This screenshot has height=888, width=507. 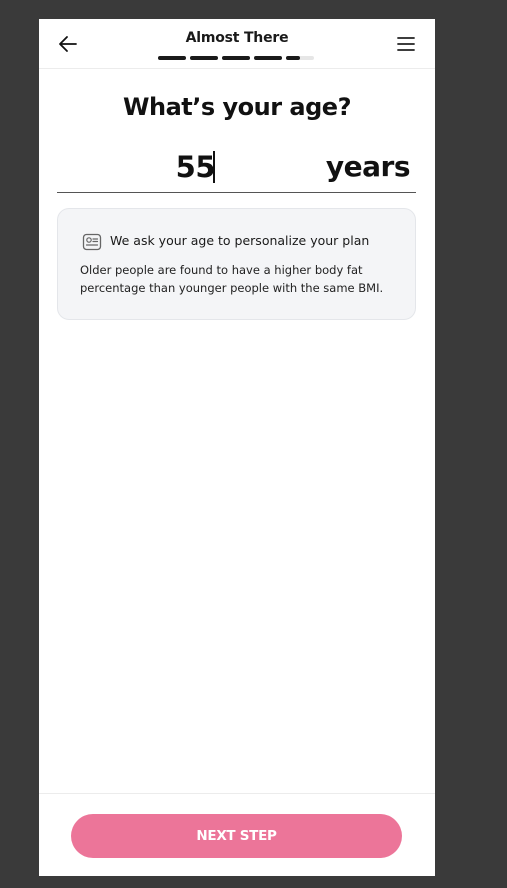 I want to click on age-field: 55 years, so click(x=236, y=168).